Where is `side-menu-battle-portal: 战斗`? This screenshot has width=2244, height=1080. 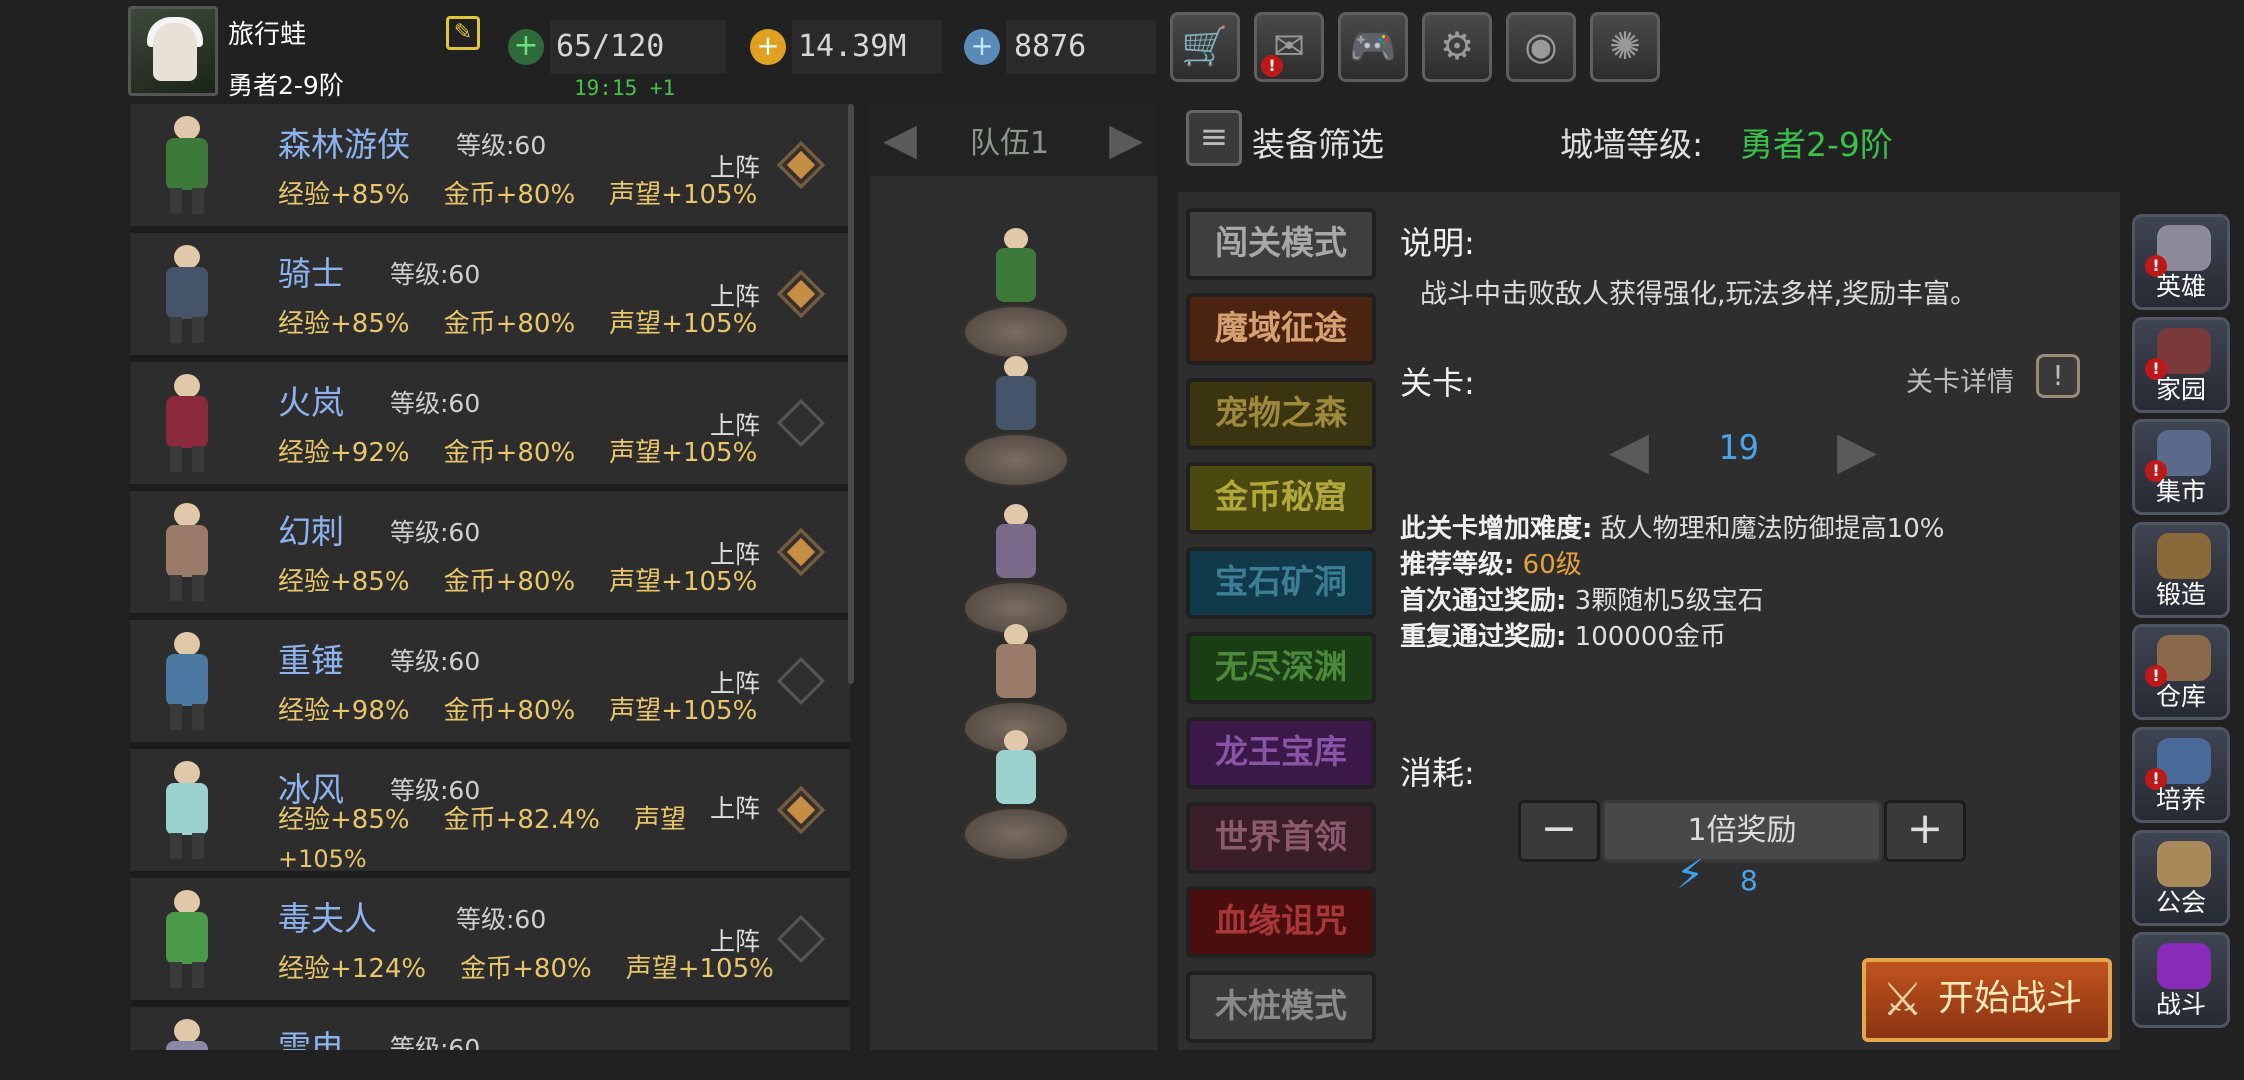
side-menu-battle-portal: 战斗 is located at coordinates (2181, 980).